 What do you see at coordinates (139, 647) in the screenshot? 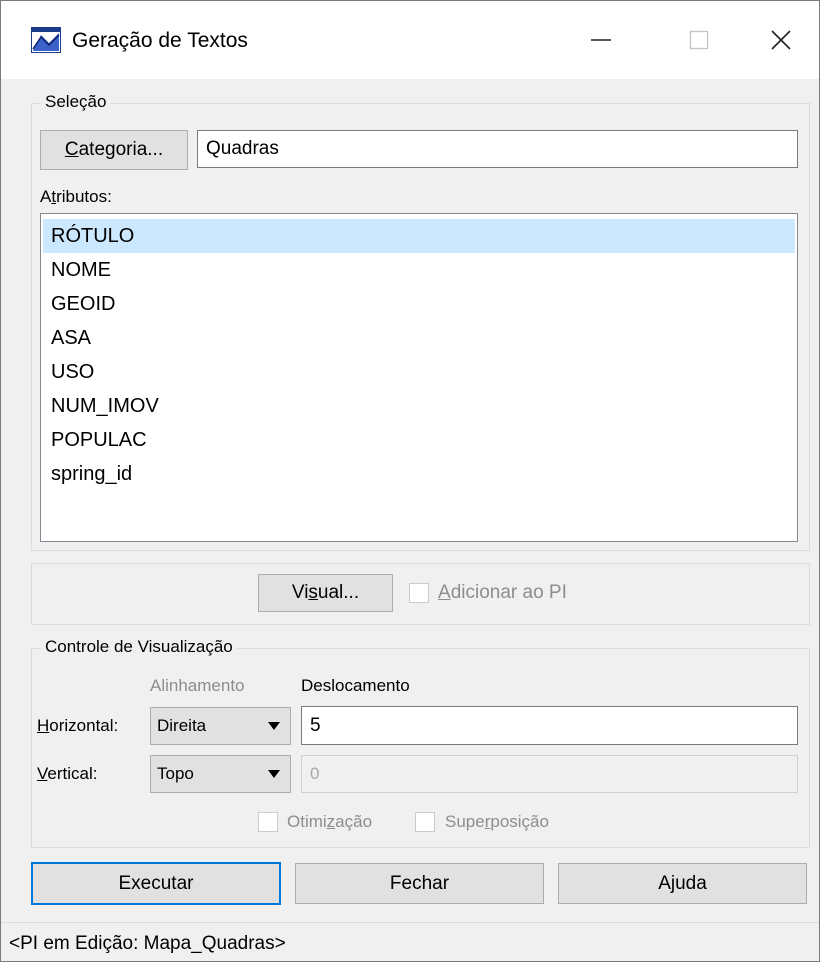
I see `controle-legend: Controle de Visualização` at bounding box center [139, 647].